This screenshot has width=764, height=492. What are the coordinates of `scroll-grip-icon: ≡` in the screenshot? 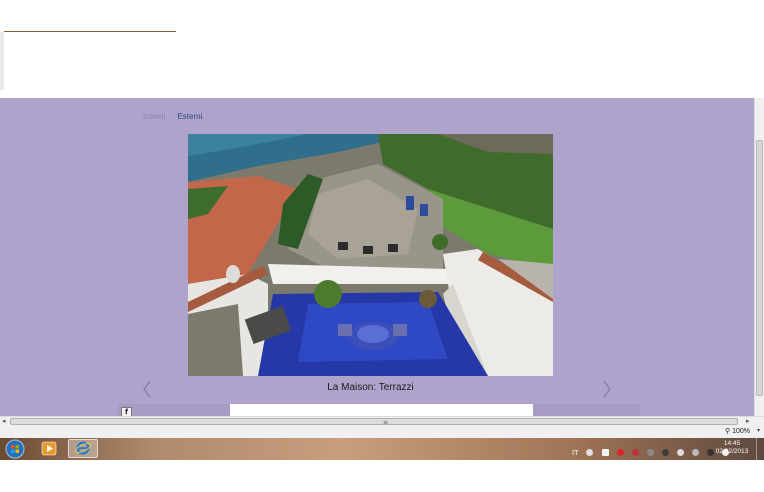 It's located at (386, 422).